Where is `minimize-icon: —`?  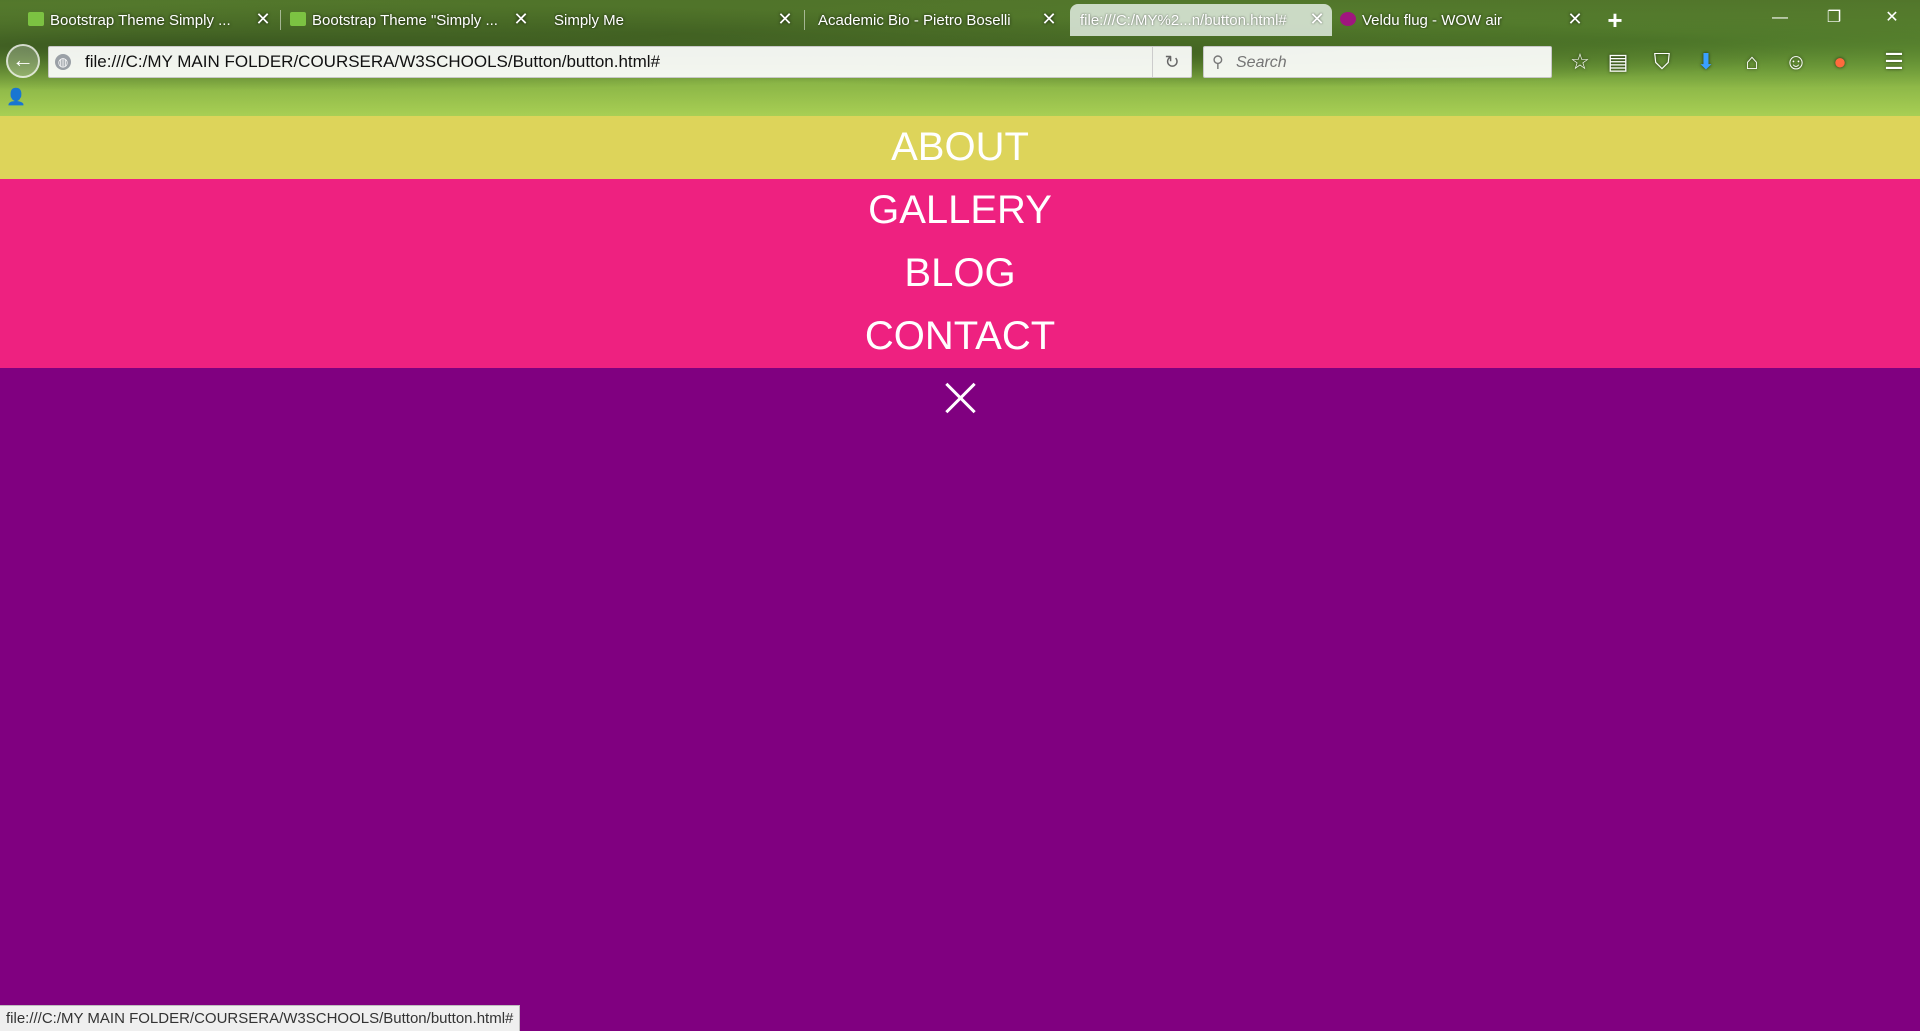 minimize-icon: — is located at coordinates (1780, 18).